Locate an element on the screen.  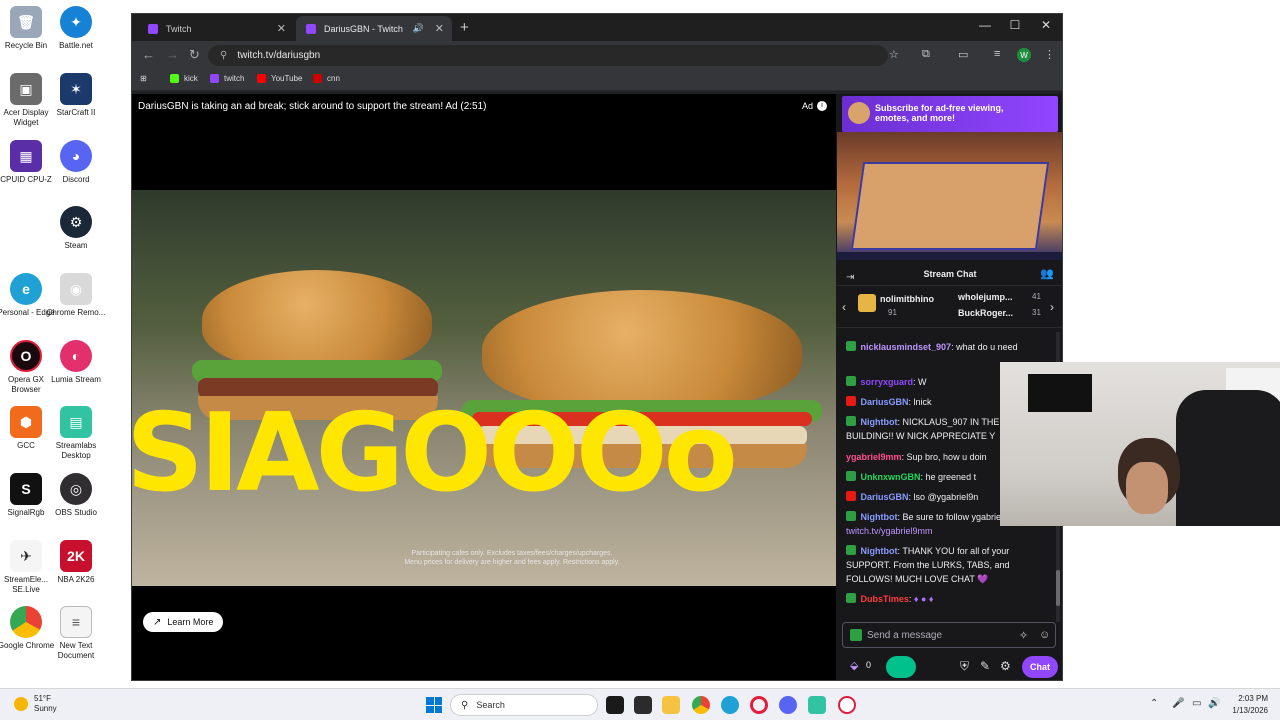
system-clock: 2:03 PM 1/13/2026 is located at coordinates (1245, 705).